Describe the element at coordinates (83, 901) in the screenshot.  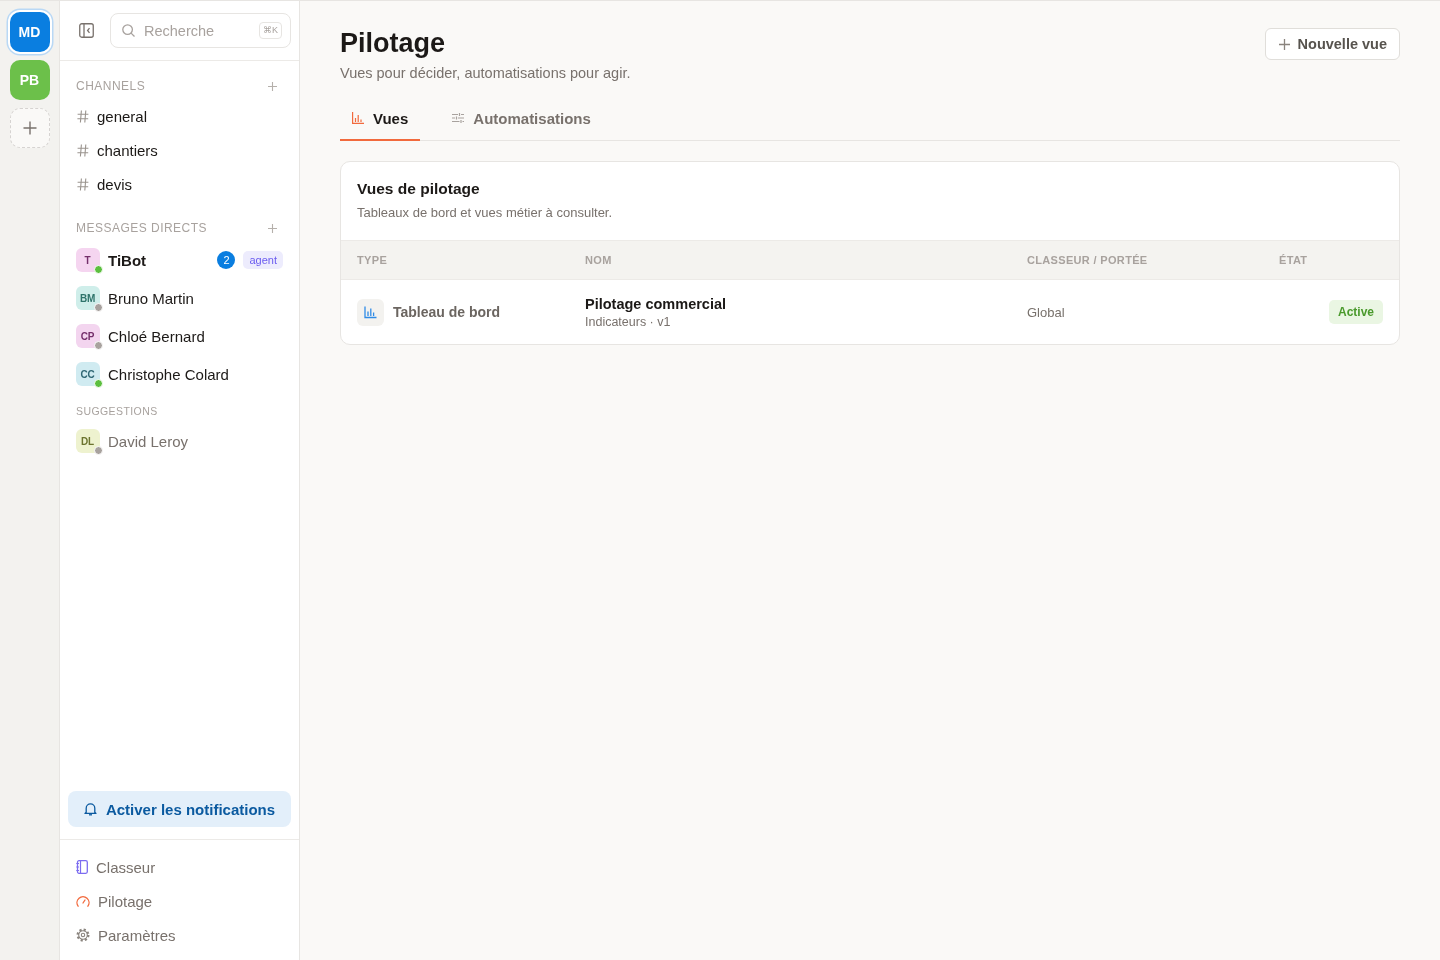
I see `gauge-icon` at that location.